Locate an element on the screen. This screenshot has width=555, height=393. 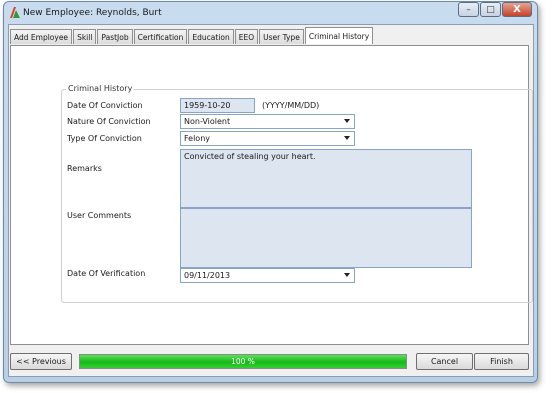
close-button: X is located at coordinates (517, 9).